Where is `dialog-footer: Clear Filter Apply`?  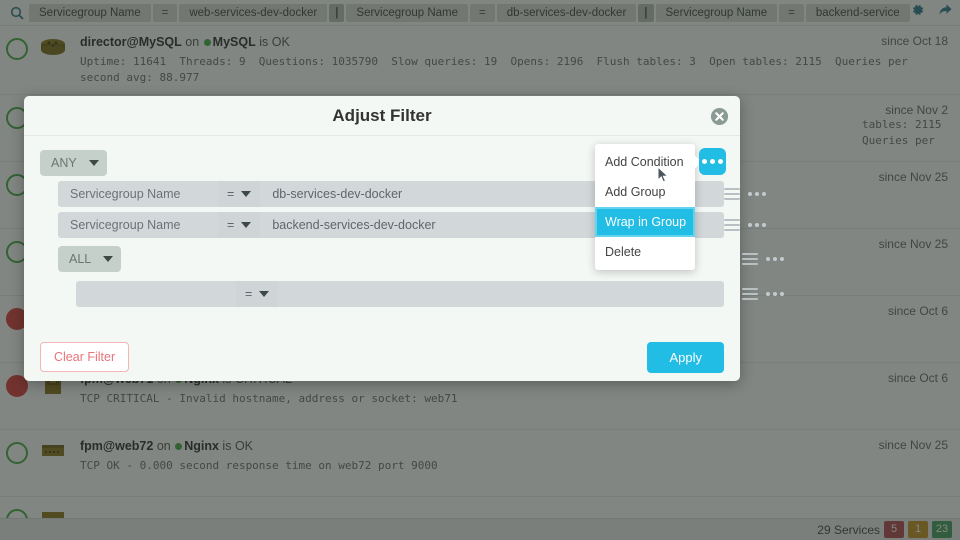
dialog-footer: Clear Filter Apply is located at coordinates (382, 357).